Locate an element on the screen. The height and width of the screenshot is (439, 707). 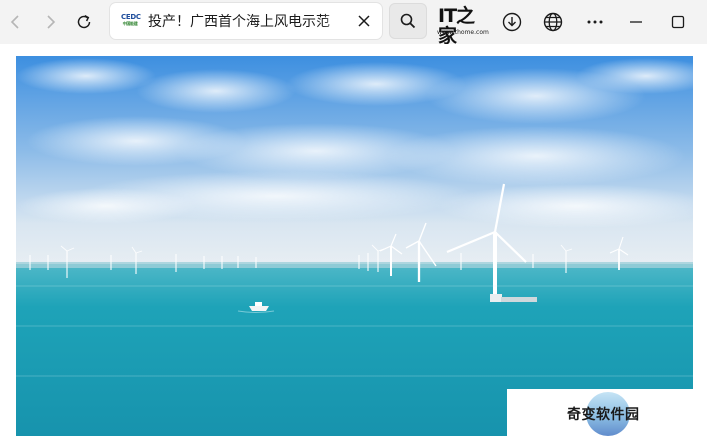
forward-arrow-icon is located at coordinates (51, 22).